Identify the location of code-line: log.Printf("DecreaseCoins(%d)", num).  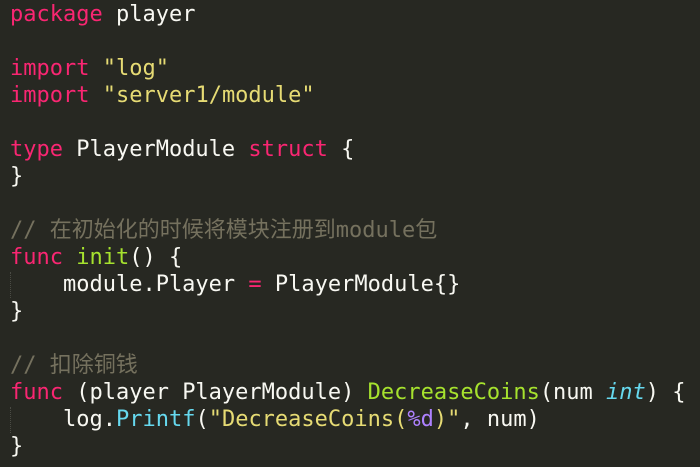
(355, 419).